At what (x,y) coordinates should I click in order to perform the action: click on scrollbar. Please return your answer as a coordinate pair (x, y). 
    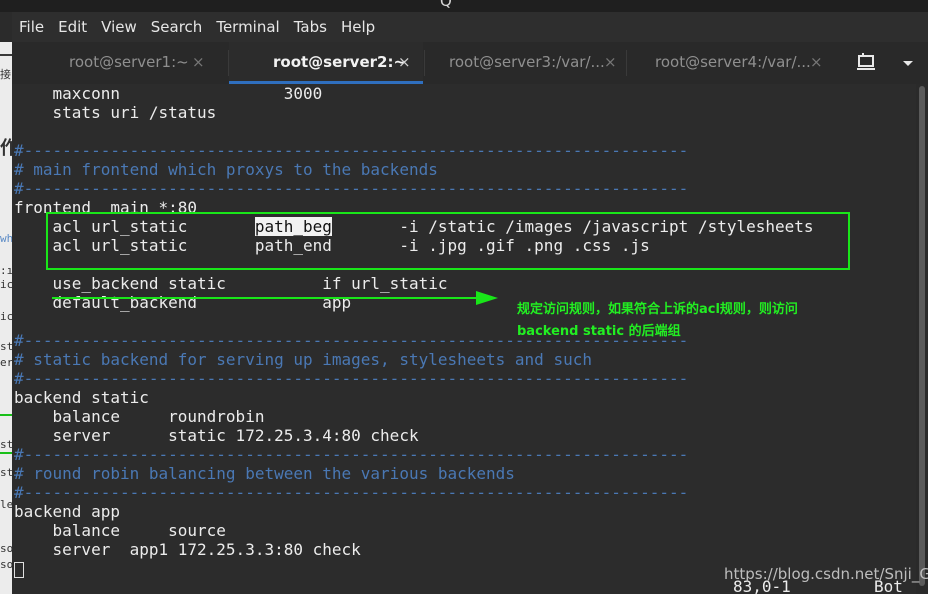
    Looking at the image, I should click on (922, 339).